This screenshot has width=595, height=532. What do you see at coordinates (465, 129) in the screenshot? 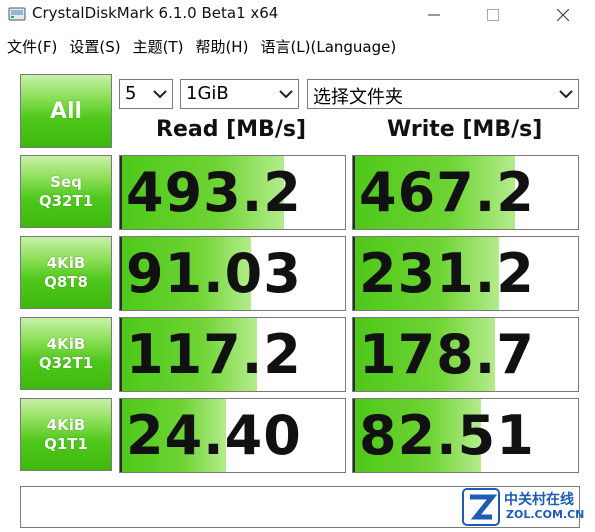
I see `write-column-header: Write [MB/s]` at bounding box center [465, 129].